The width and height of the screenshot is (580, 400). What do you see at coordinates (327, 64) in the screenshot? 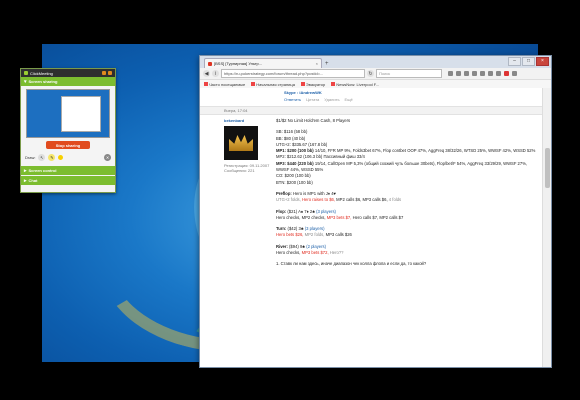
I see `new-tab-icon: +` at bounding box center [327, 64].